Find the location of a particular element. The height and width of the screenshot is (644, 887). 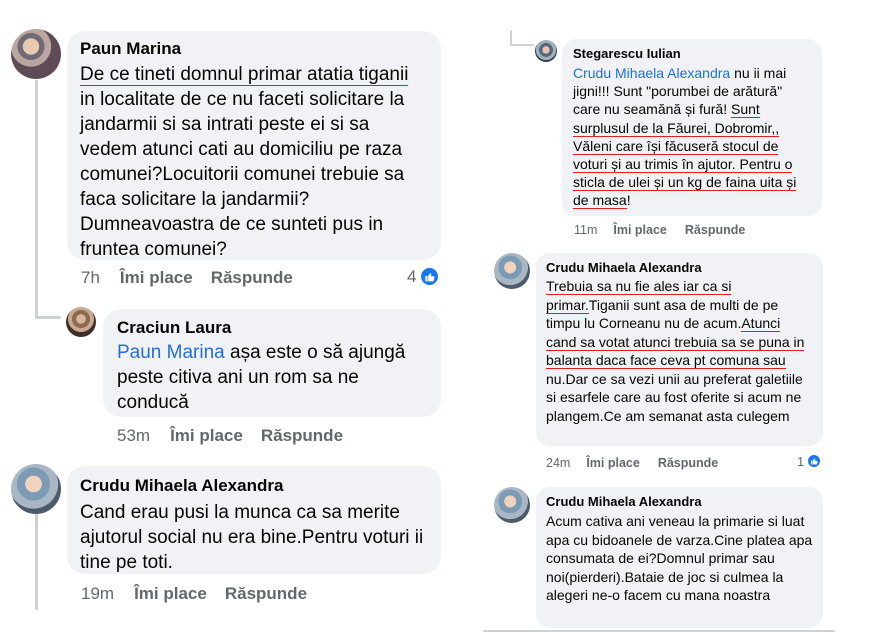

comment-time: 24m is located at coordinates (558, 463).